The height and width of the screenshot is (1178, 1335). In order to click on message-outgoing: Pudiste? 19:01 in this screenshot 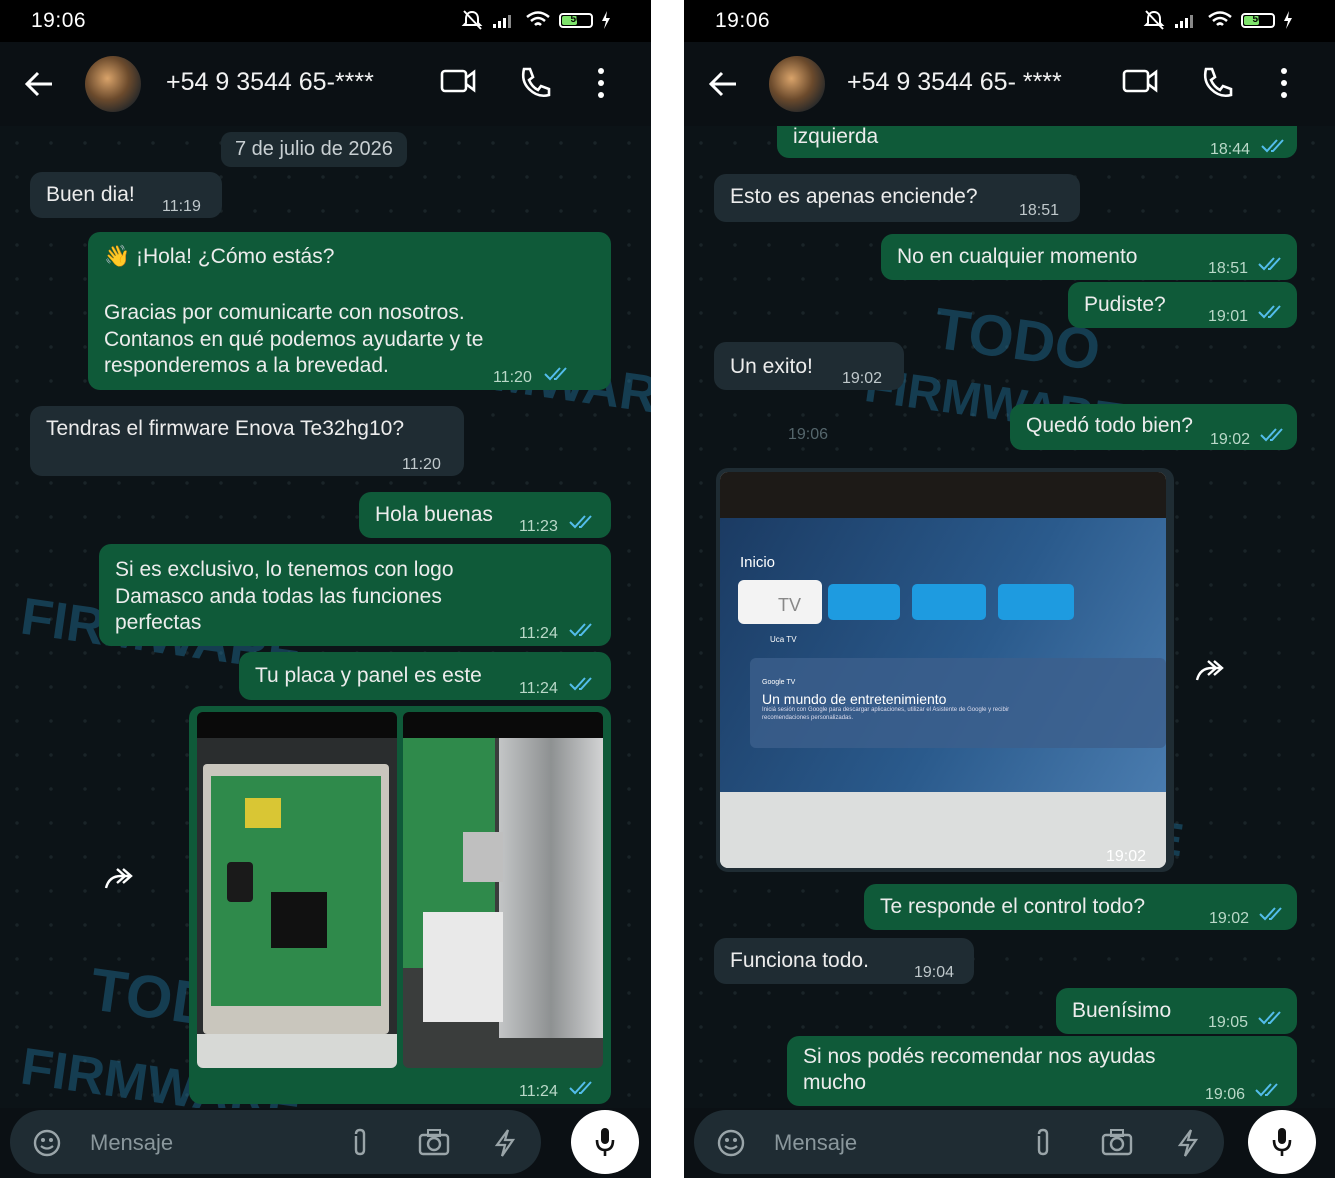, I will do `click(1182, 305)`.